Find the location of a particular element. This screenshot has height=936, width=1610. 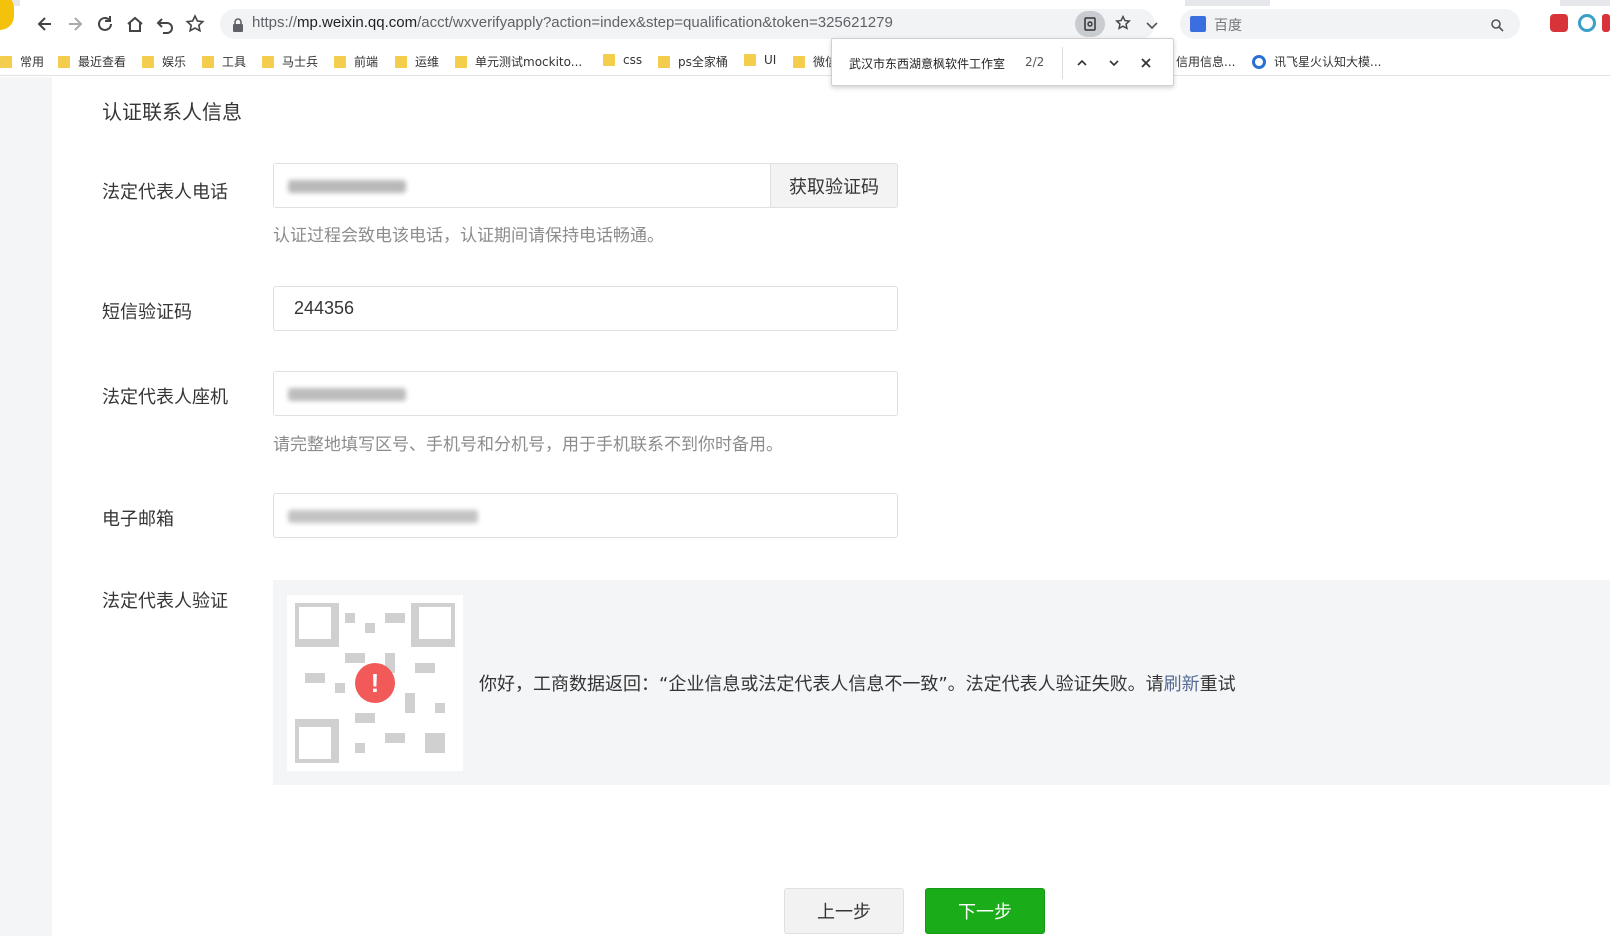

bookmark-item: 马士兵 is located at coordinates (290, 61).